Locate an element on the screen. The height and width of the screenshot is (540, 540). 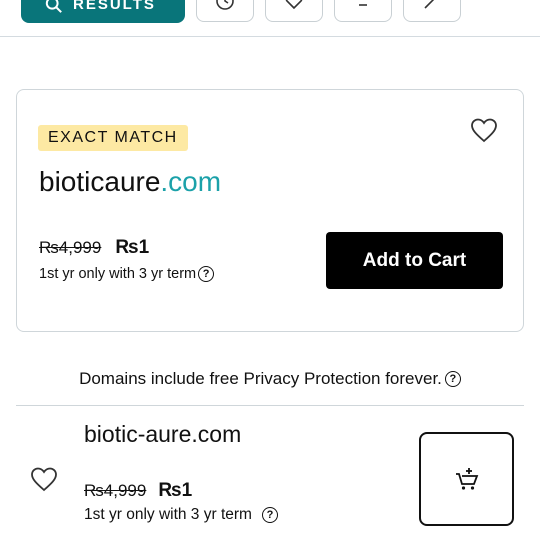
result-price-row: ₨4,999 ₨1 is located at coordinates (138, 491).